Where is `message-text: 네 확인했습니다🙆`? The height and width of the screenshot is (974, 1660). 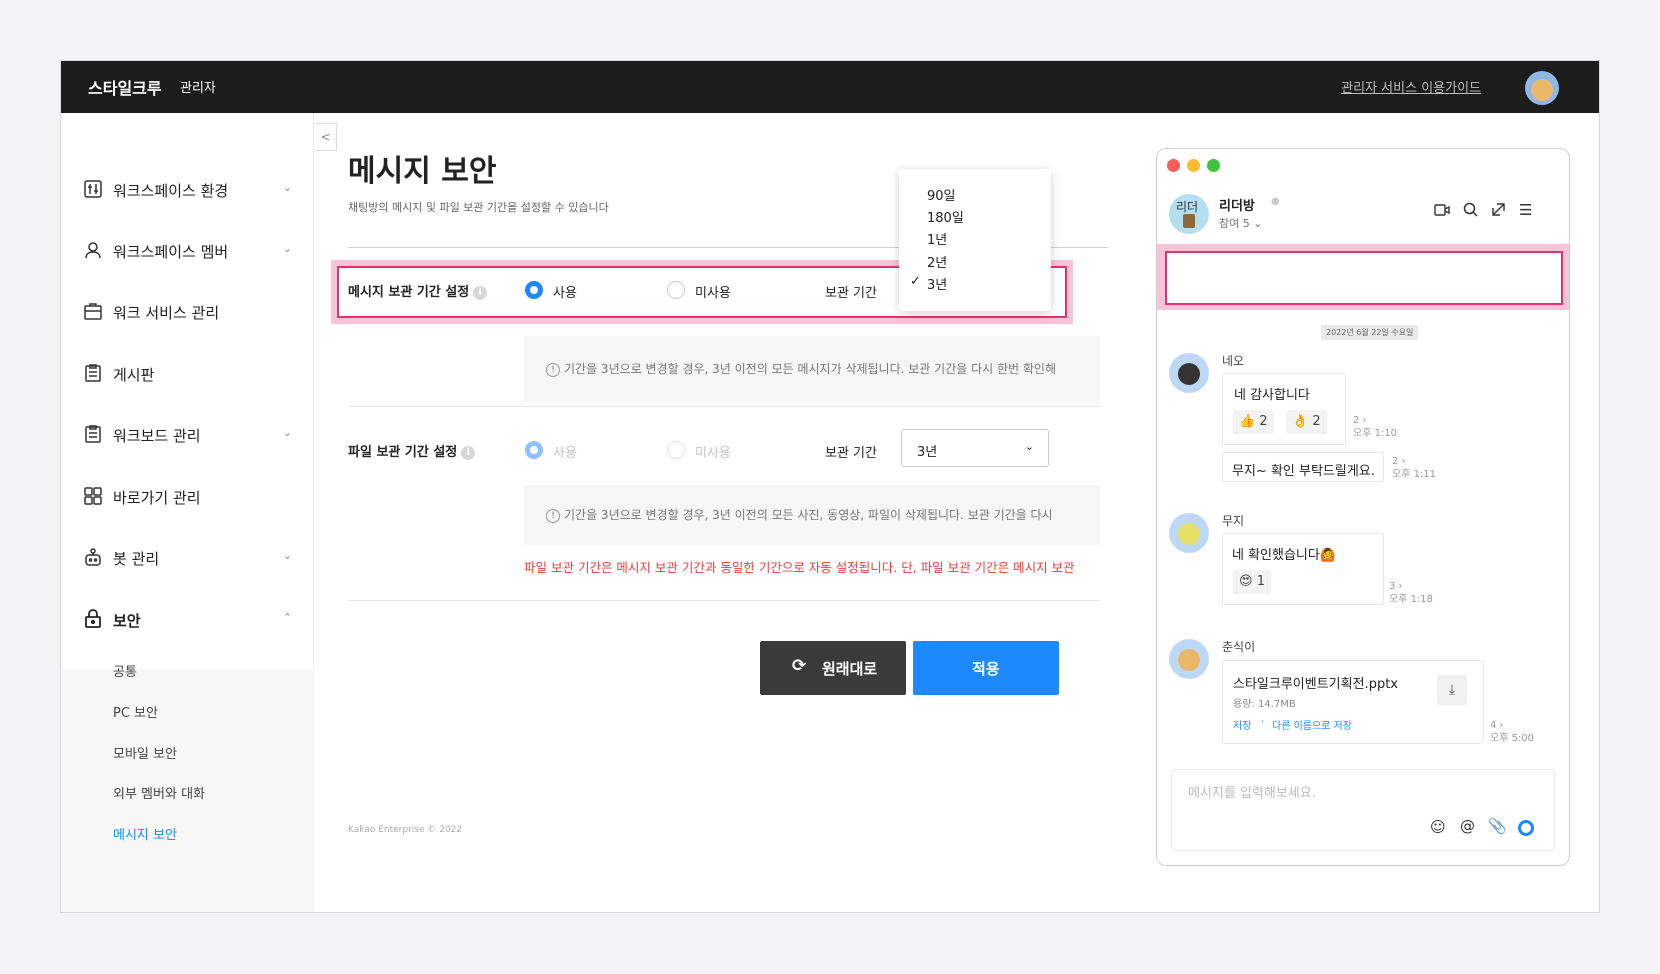 message-text: 네 확인했습니다🙆 is located at coordinates (1284, 555).